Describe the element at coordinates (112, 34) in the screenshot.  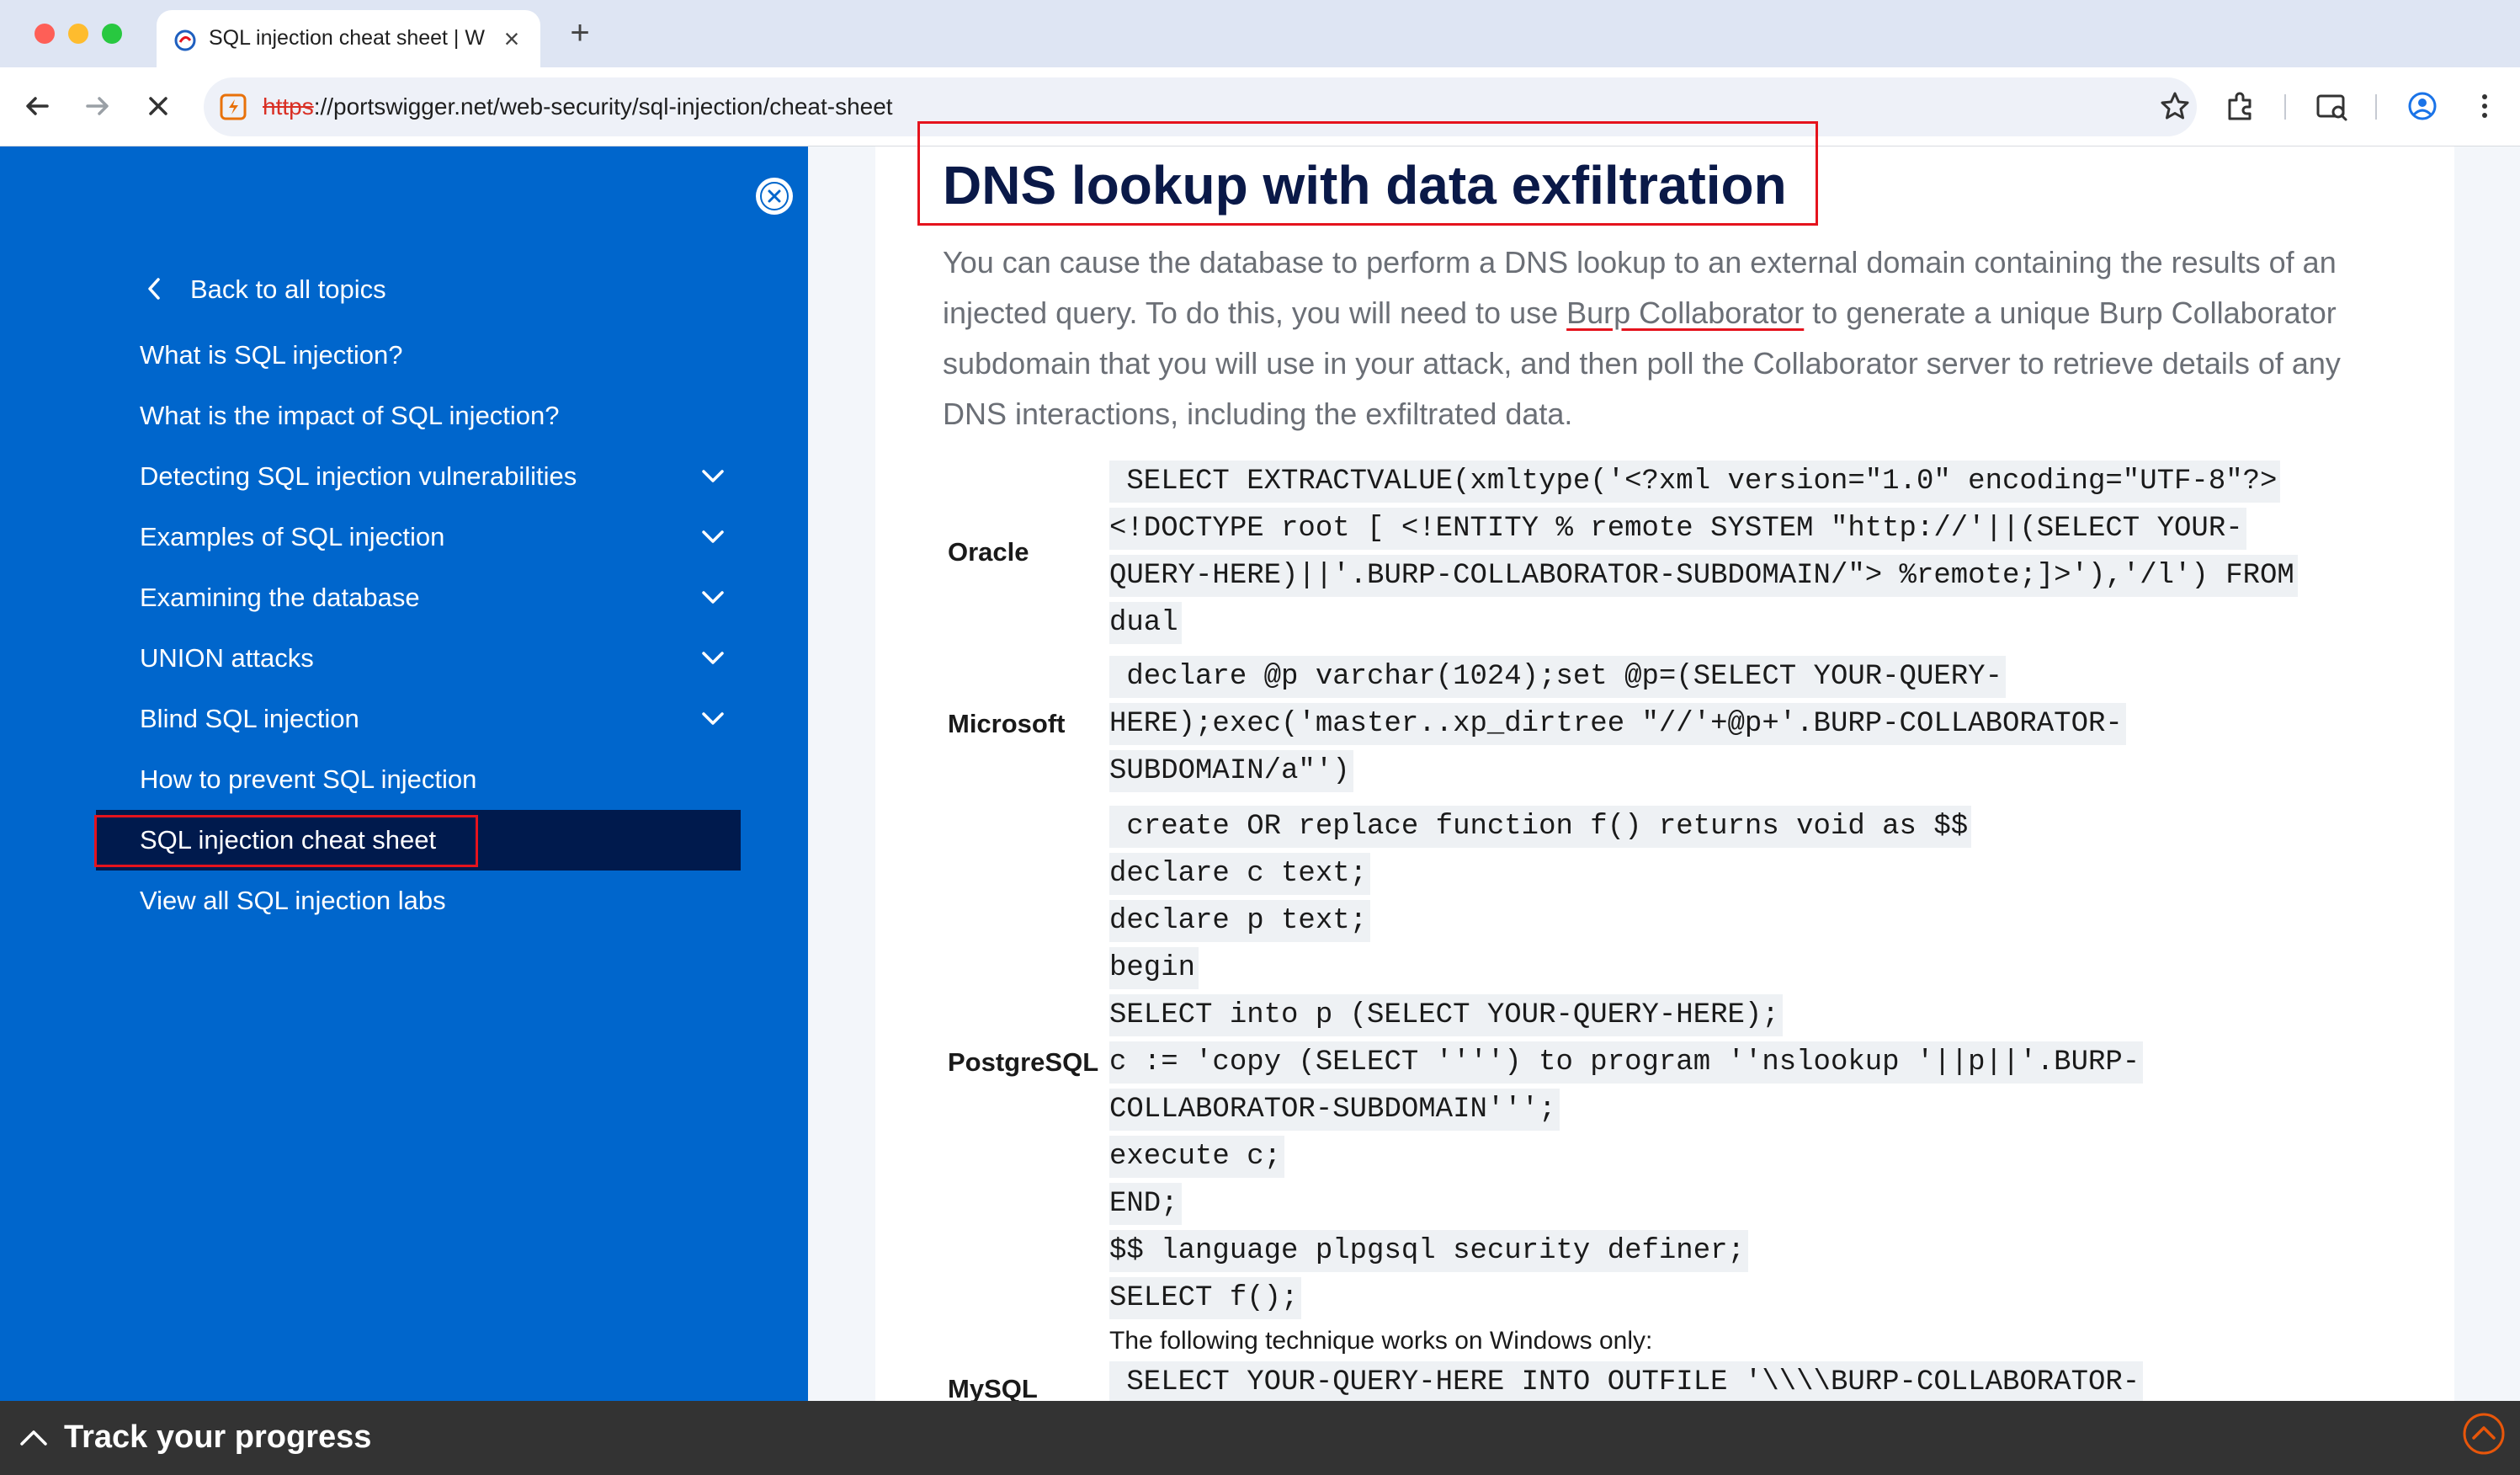
I see `maximize-window-button` at that location.